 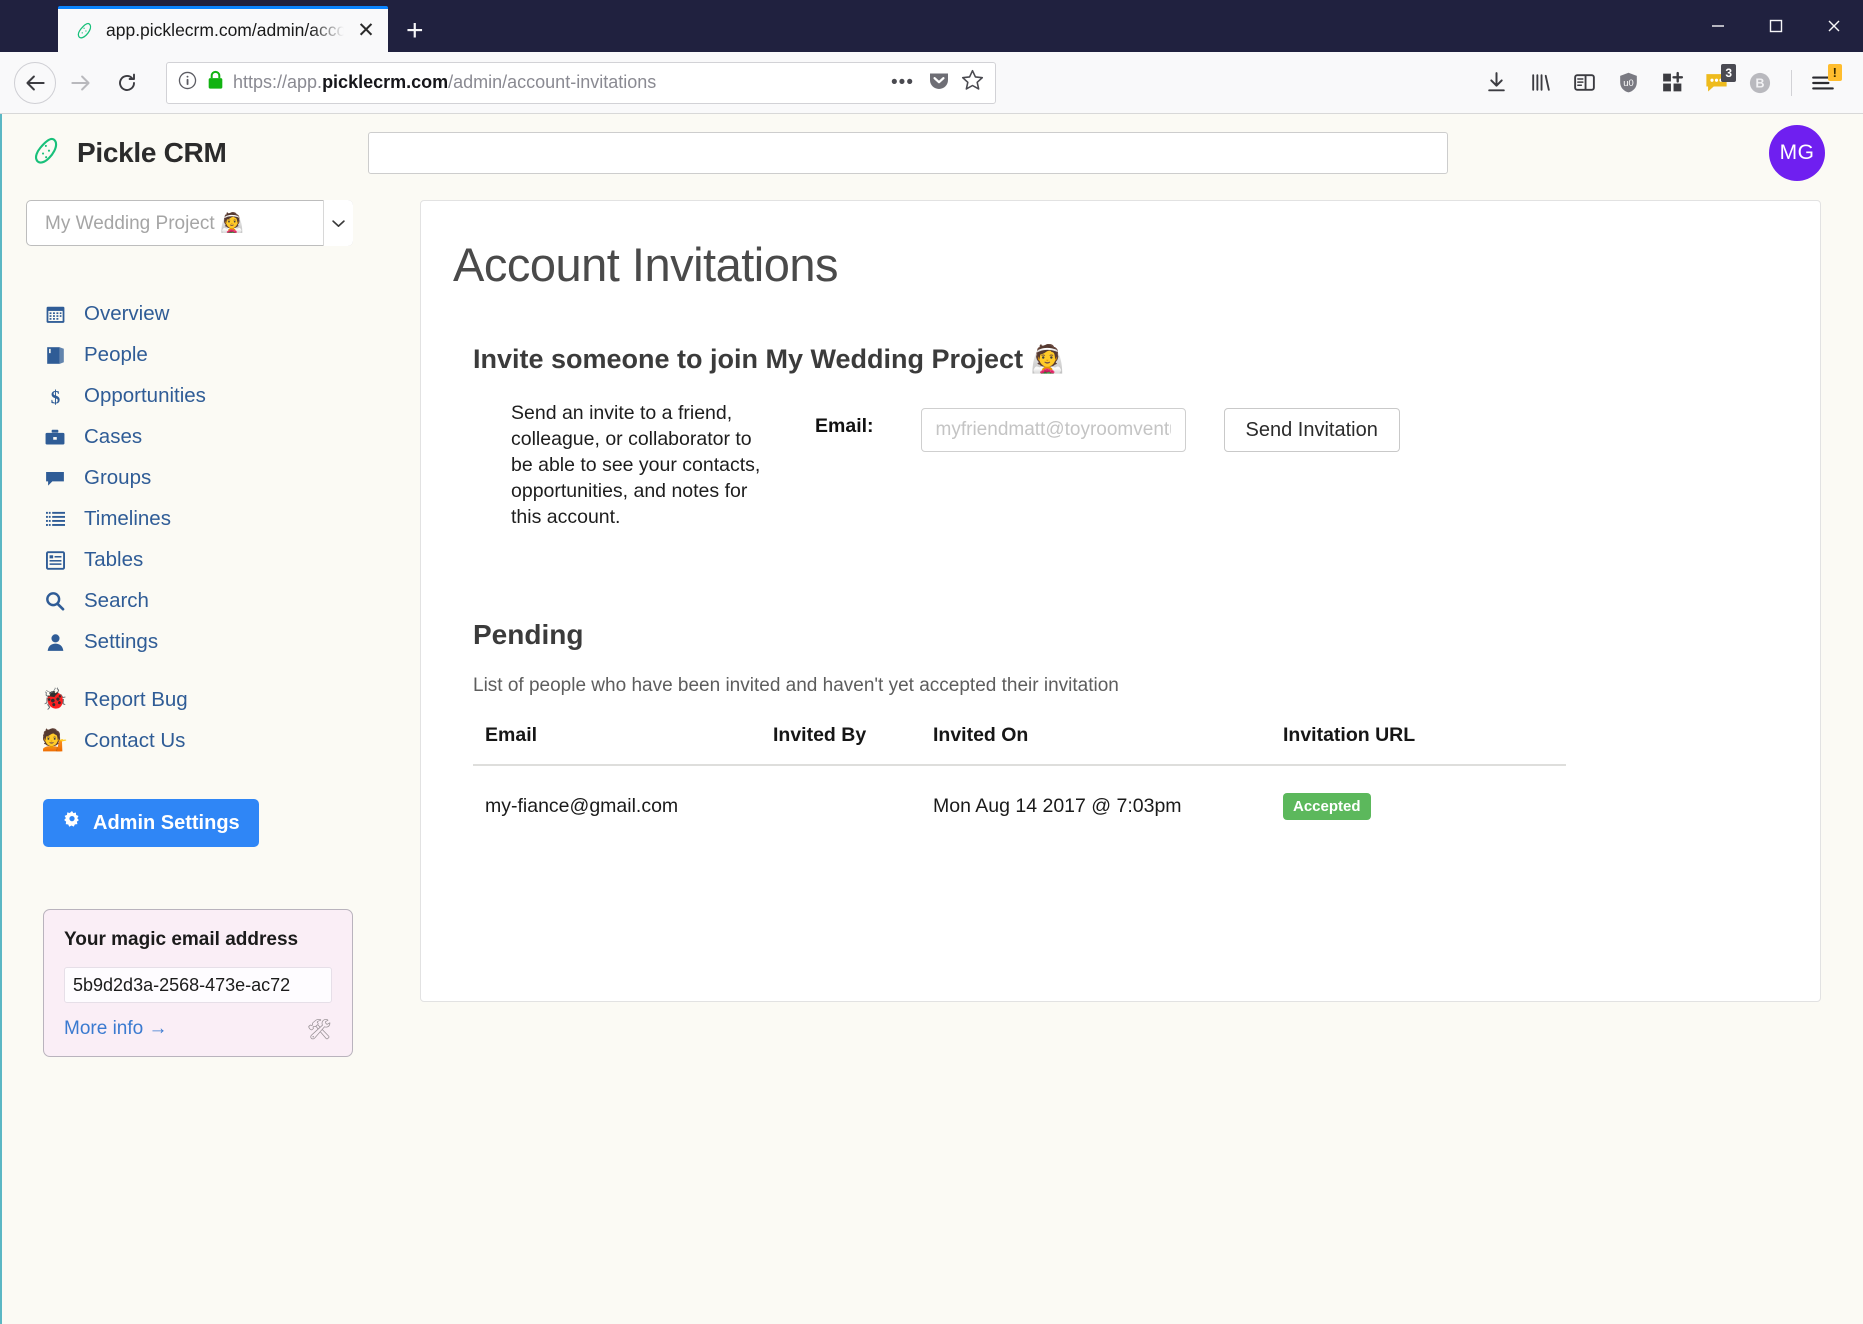 I want to click on forward-arrow-icon, so click(x=81, y=83).